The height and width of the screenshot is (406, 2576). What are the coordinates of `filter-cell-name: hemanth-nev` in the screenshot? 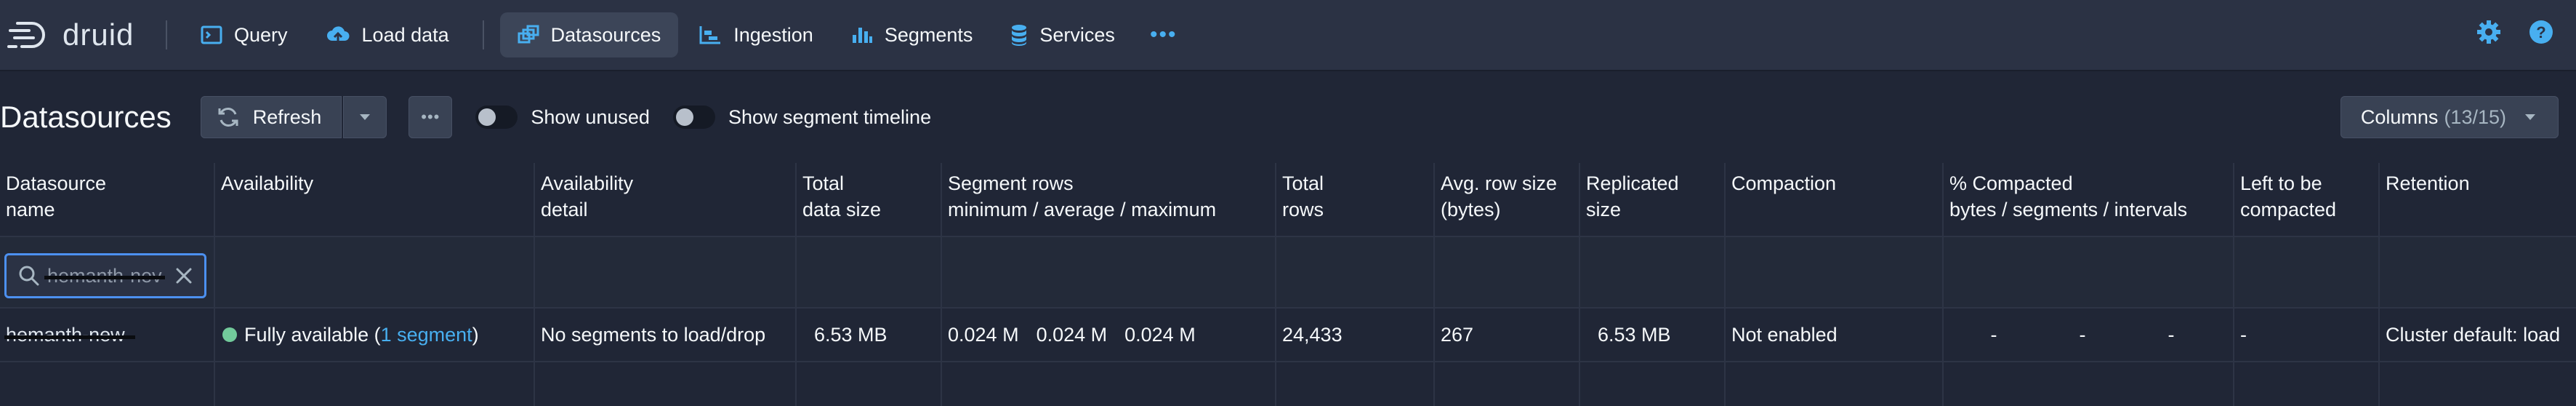 It's located at (107, 272).